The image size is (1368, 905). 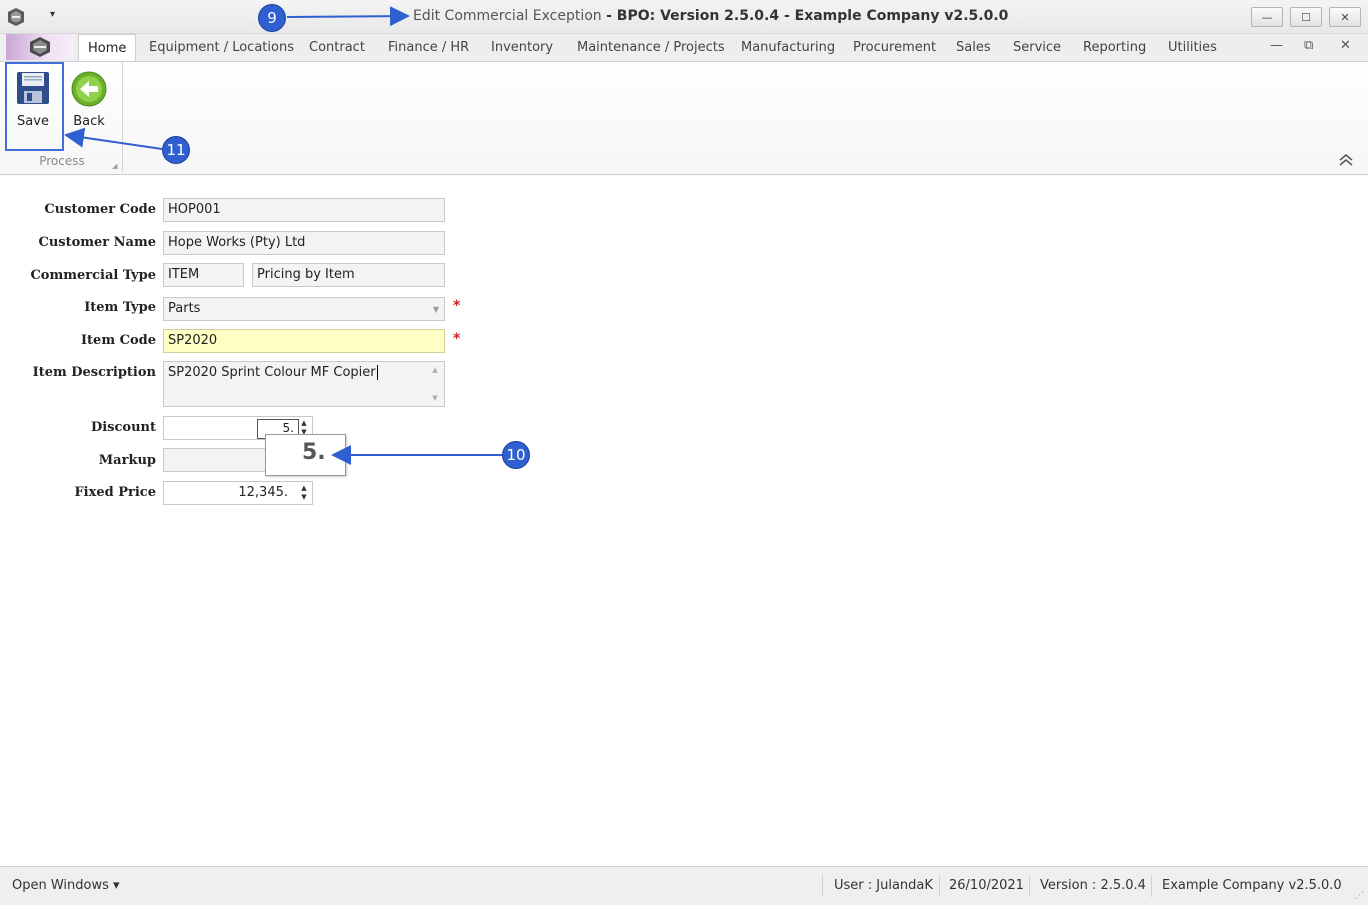 What do you see at coordinates (304, 309) in the screenshot?
I see `item-type-combo: Parts ▼` at bounding box center [304, 309].